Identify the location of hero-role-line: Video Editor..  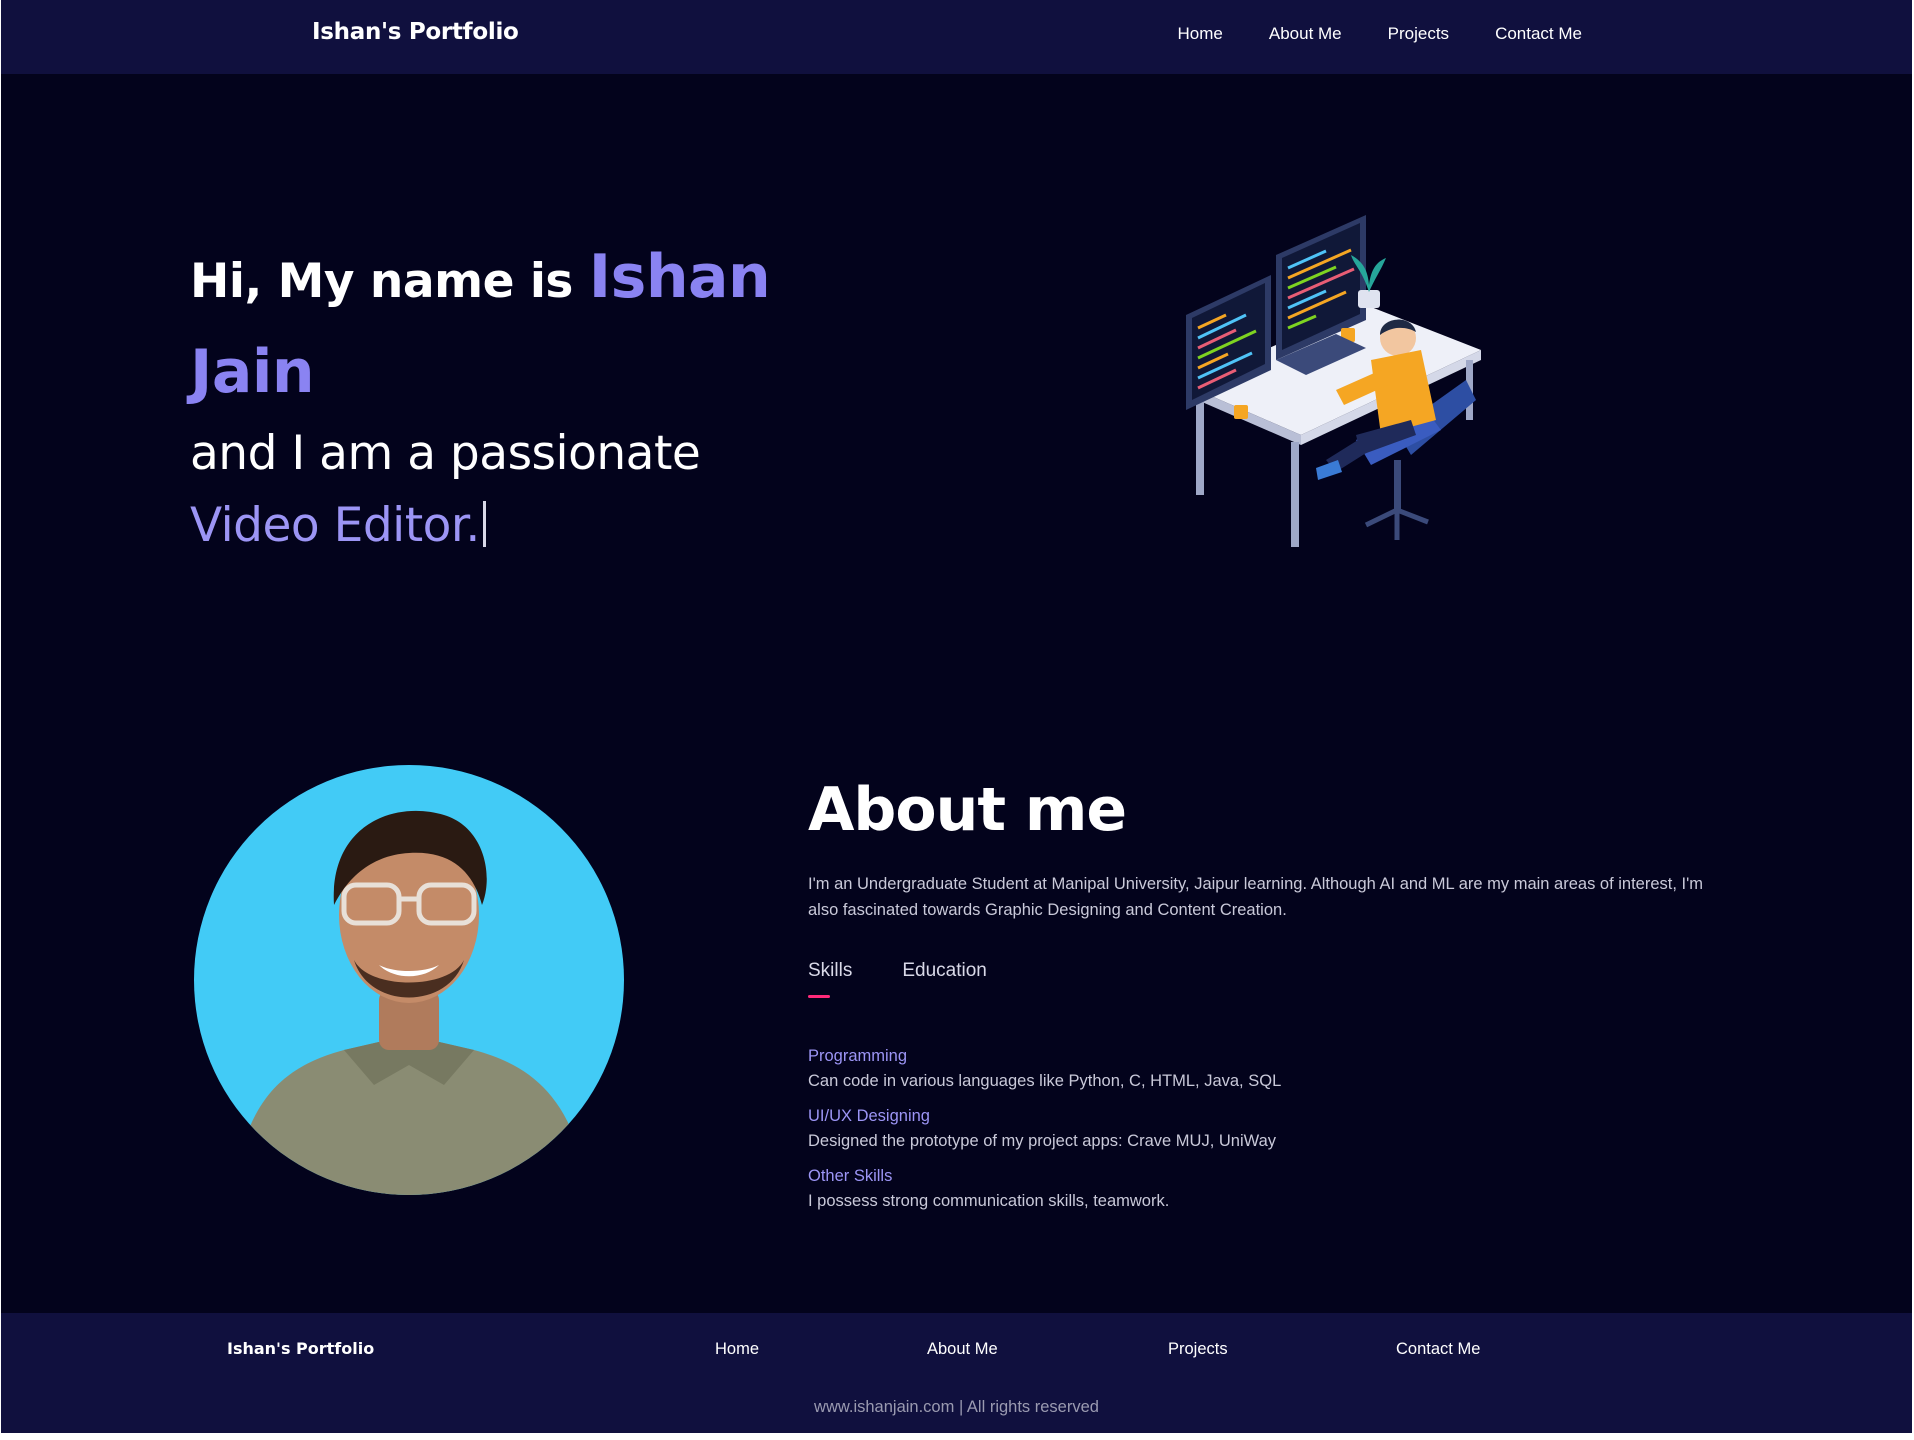
(445, 526).